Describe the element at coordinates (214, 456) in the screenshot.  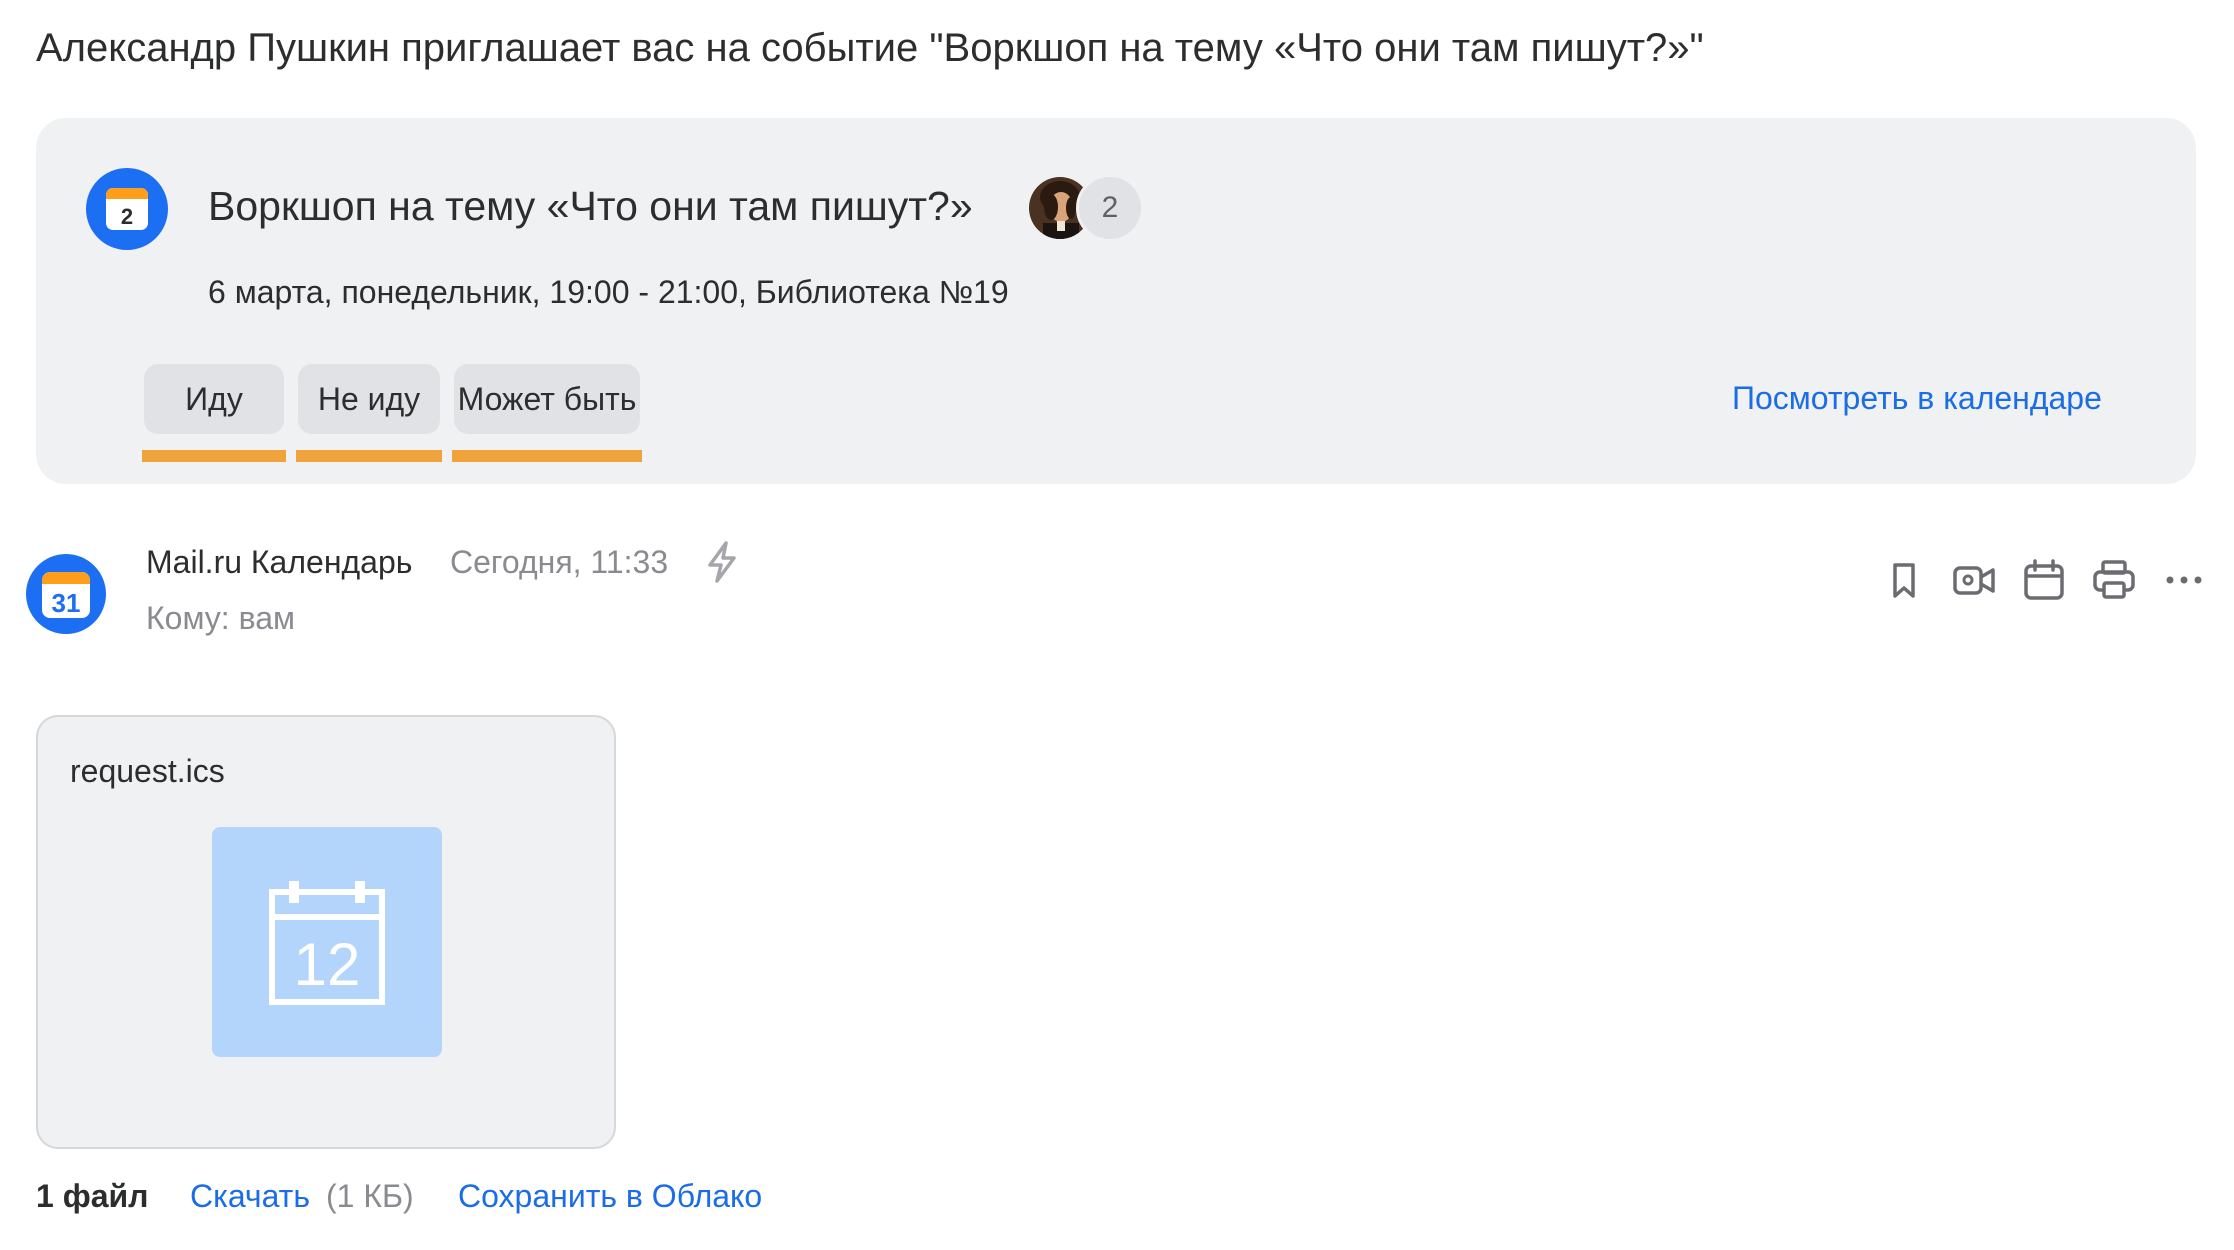
I see `rsvp-going-highlight` at that location.